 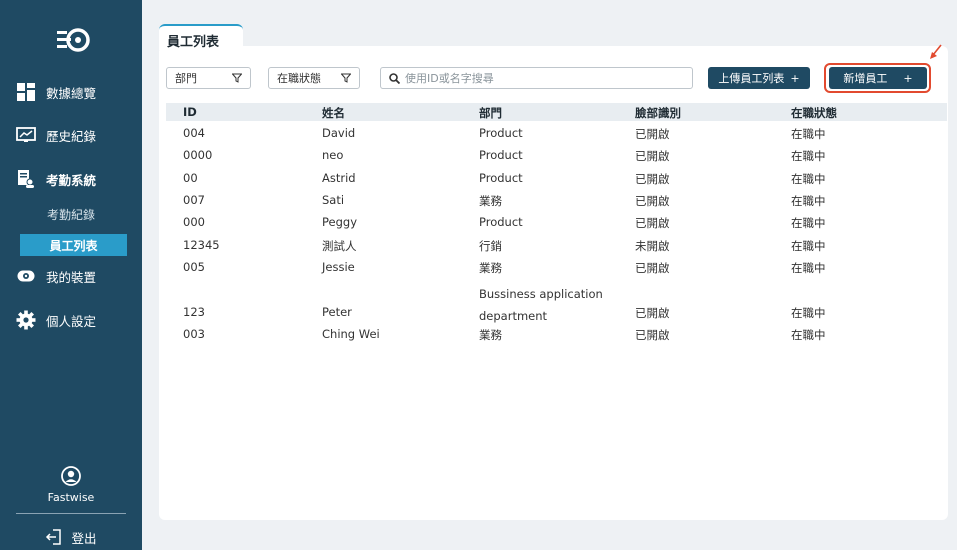 I want to click on nav-attendance-label: 考勤系統, so click(x=71, y=180).